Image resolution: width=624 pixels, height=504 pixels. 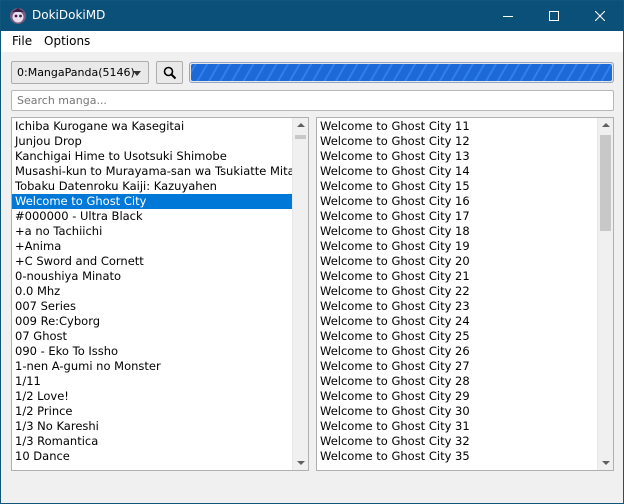 I want to click on manga-list-scrollbar, so click(x=300, y=294).